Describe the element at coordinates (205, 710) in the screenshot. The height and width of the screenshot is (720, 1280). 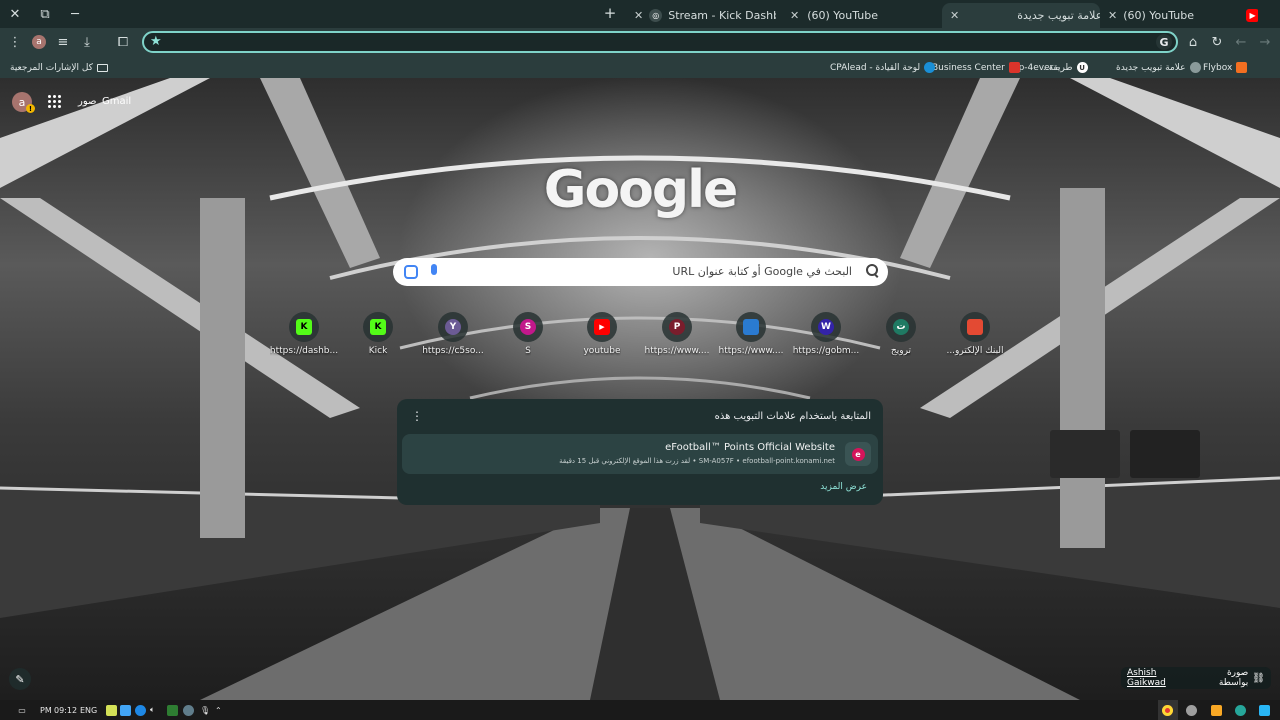
I see `microphone-tray-icon: 🎙︎` at that location.